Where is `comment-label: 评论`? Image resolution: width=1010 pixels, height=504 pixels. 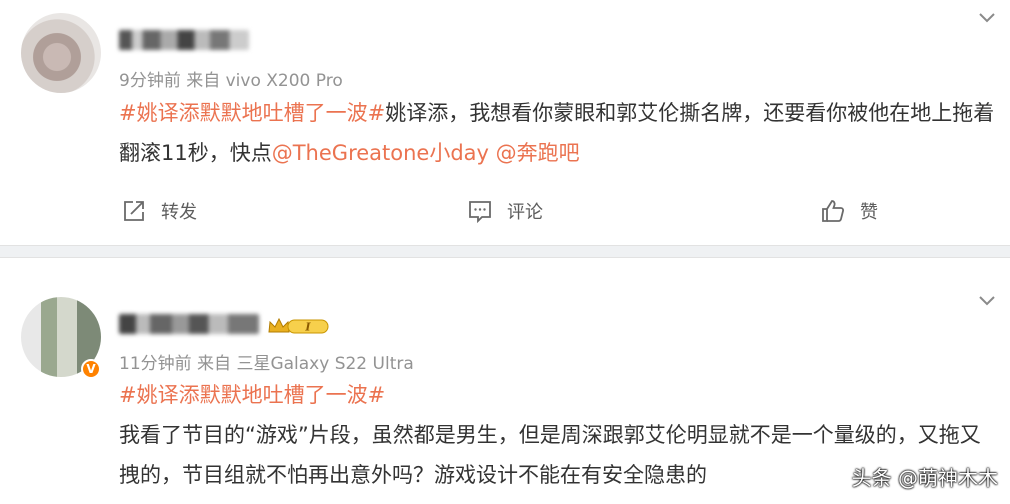 comment-label: 评论 is located at coordinates (525, 212).